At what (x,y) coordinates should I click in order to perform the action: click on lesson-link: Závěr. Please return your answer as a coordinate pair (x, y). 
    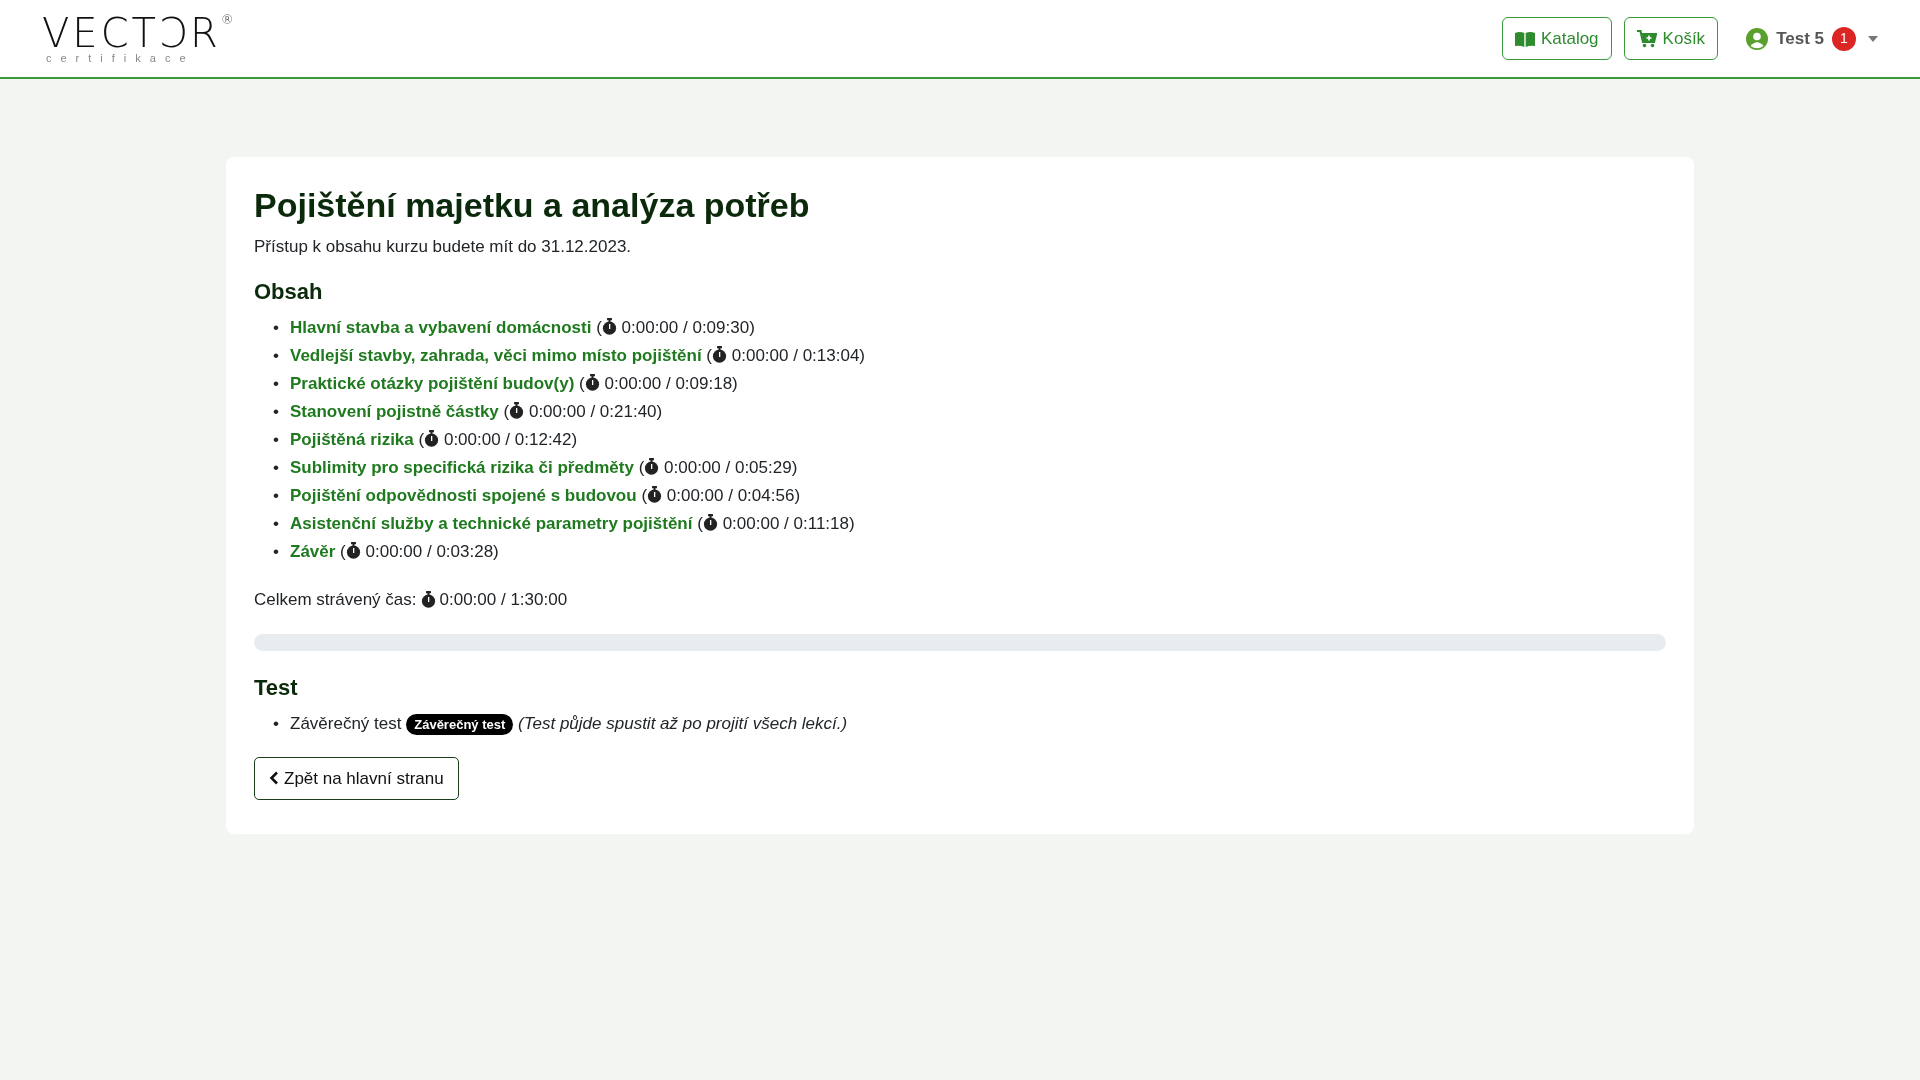
    Looking at the image, I should click on (313, 551).